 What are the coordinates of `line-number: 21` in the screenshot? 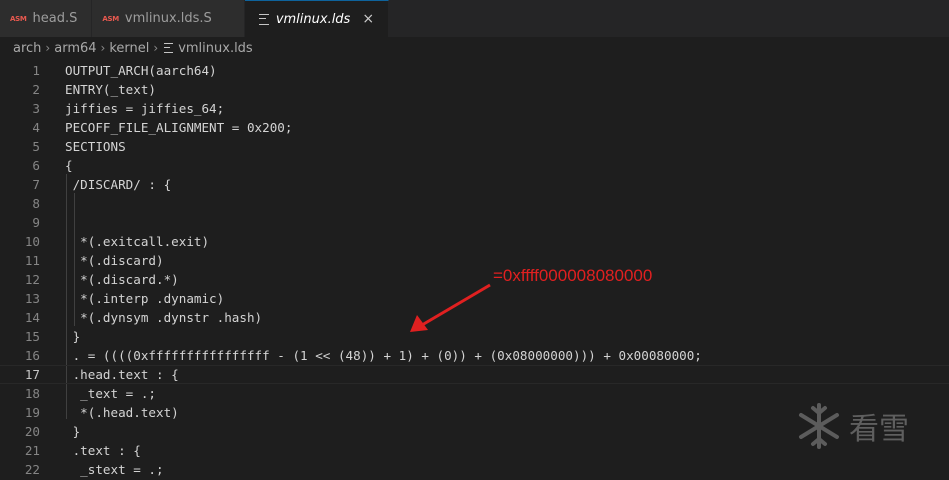 It's located at (32, 450).